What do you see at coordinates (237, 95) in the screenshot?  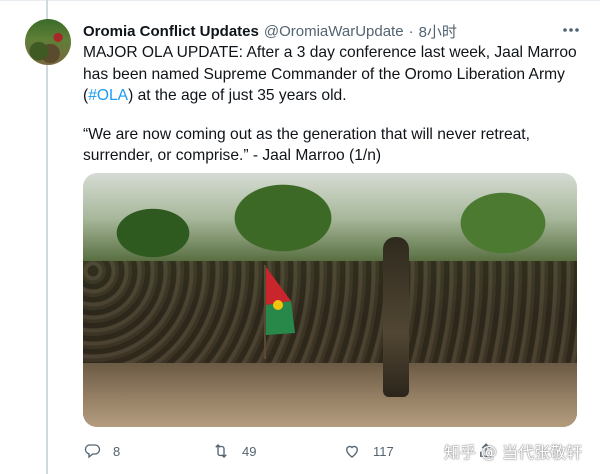 I see `tweet-text-part: ) at the age of just 35 years old.` at bounding box center [237, 95].